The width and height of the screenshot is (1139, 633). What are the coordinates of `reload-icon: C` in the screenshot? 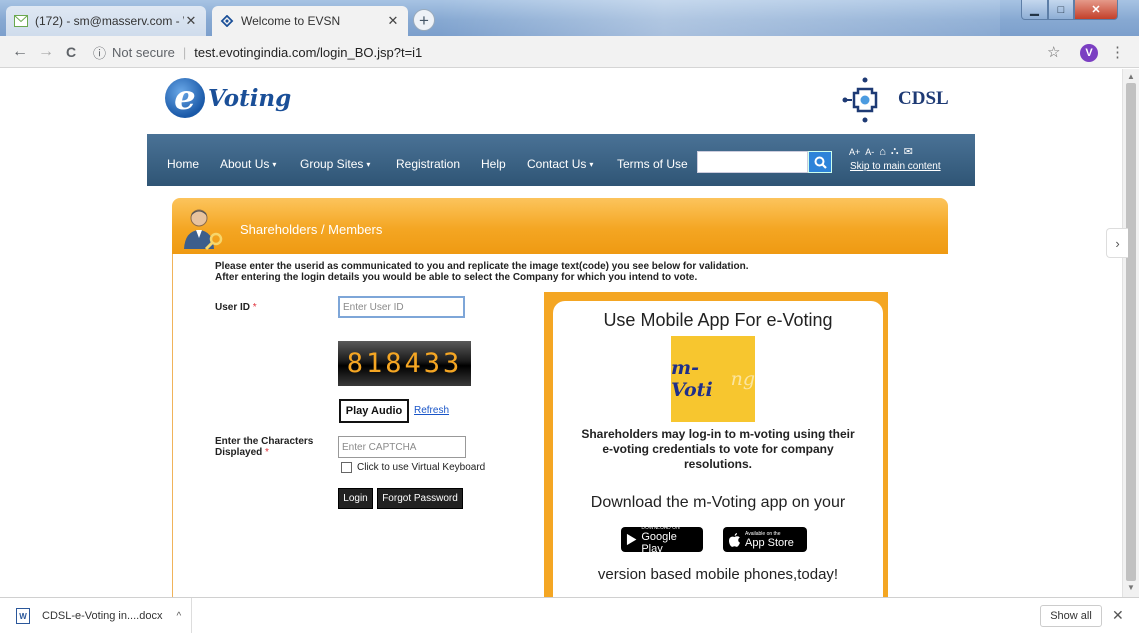 It's located at (71, 52).